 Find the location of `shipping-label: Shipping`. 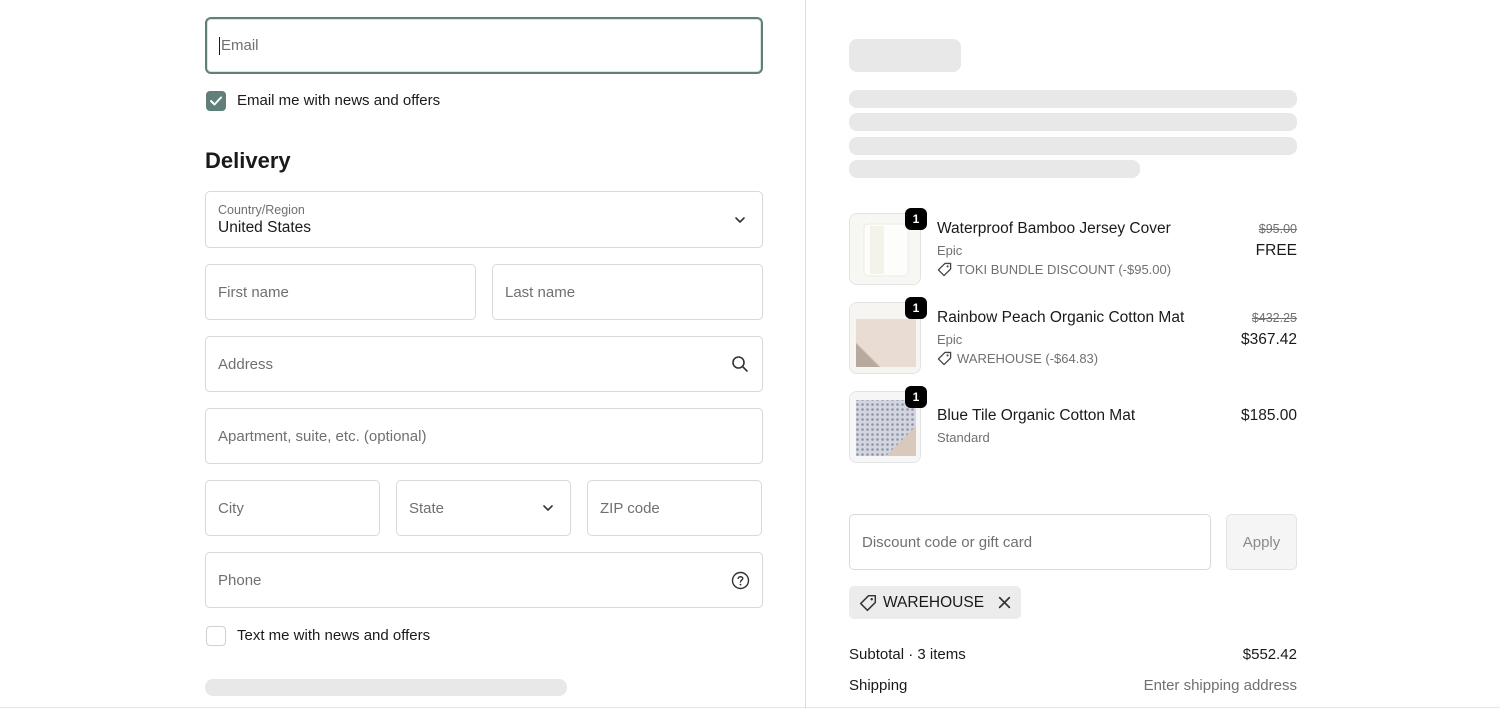

shipping-label: Shipping is located at coordinates (878, 685).